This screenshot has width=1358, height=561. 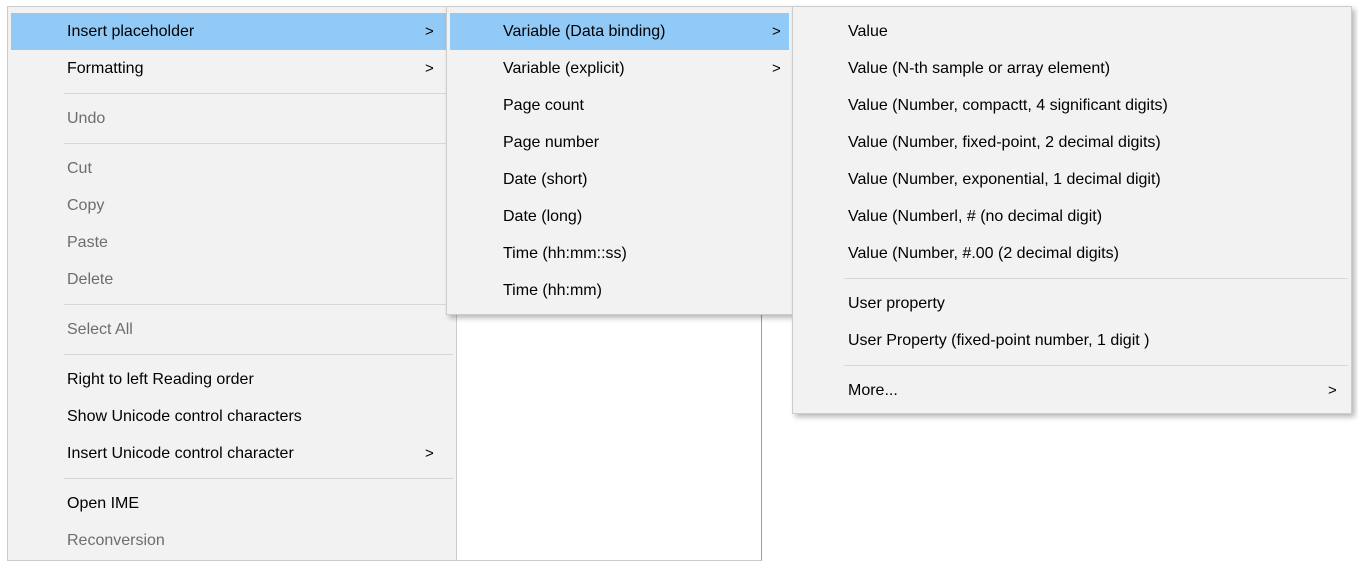 What do you see at coordinates (103, 503) in the screenshot?
I see `menu-item-label: Open IME` at bounding box center [103, 503].